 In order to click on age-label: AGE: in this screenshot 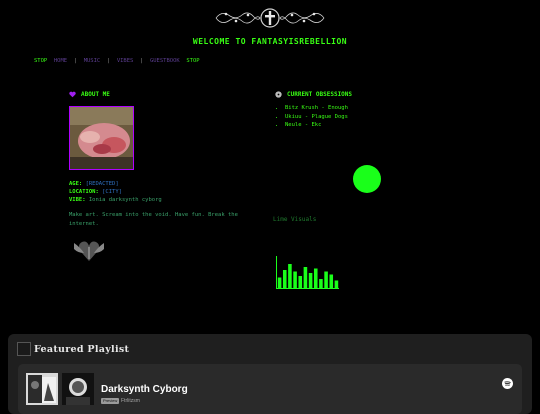, I will do `click(76, 184)`.